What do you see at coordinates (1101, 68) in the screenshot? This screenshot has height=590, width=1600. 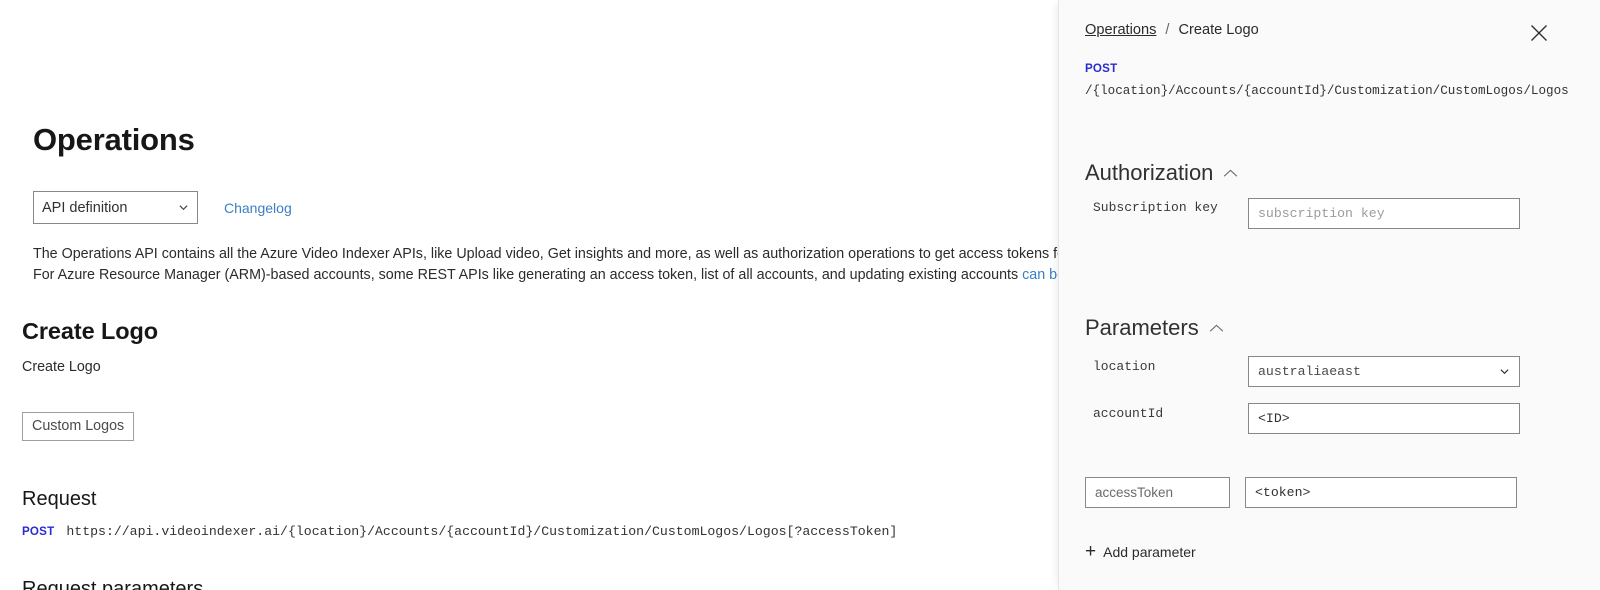 I see `panel-method-badge: POST` at bounding box center [1101, 68].